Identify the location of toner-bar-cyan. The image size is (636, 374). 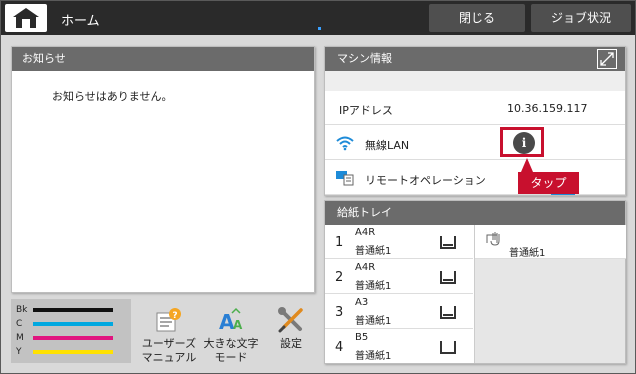
(73, 324).